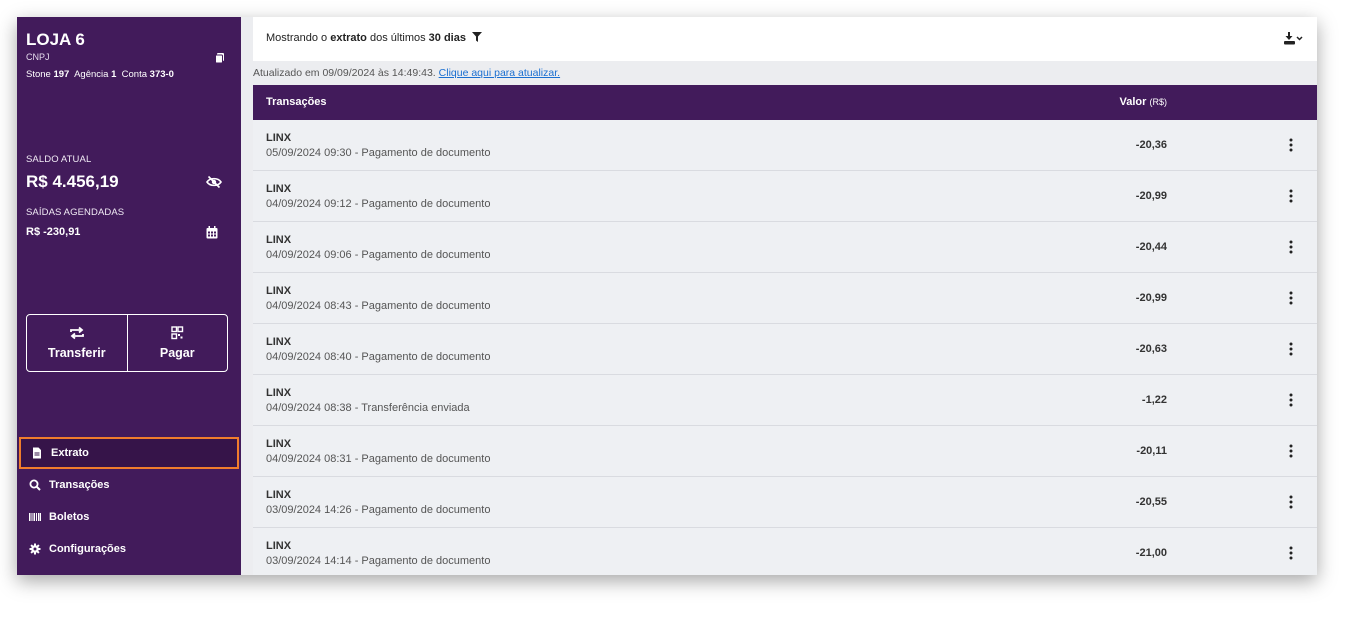 The image size is (1365, 623). I want to click on current-balance-label: SALDO ATUAL, so click(59, 159).